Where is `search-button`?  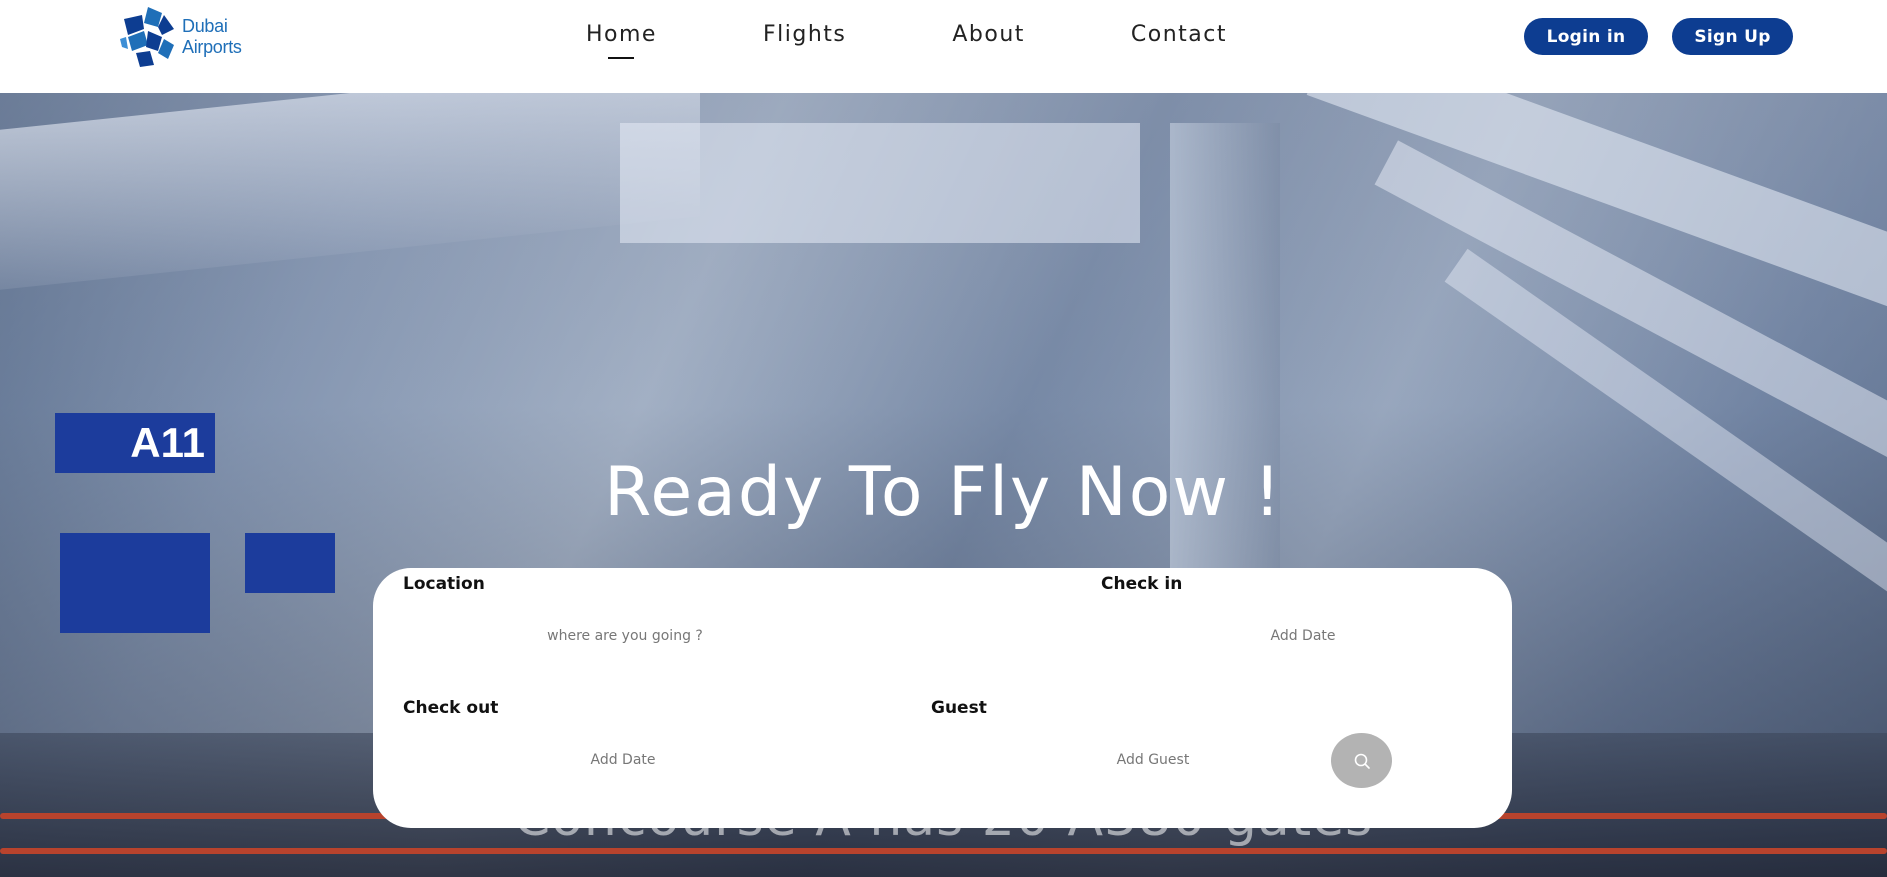
search-button is located at coordinates (1361, 760).